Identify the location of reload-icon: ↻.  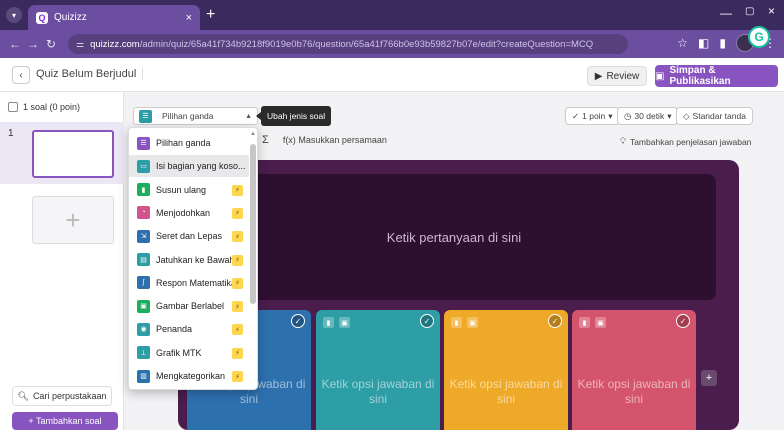
(51, 44).